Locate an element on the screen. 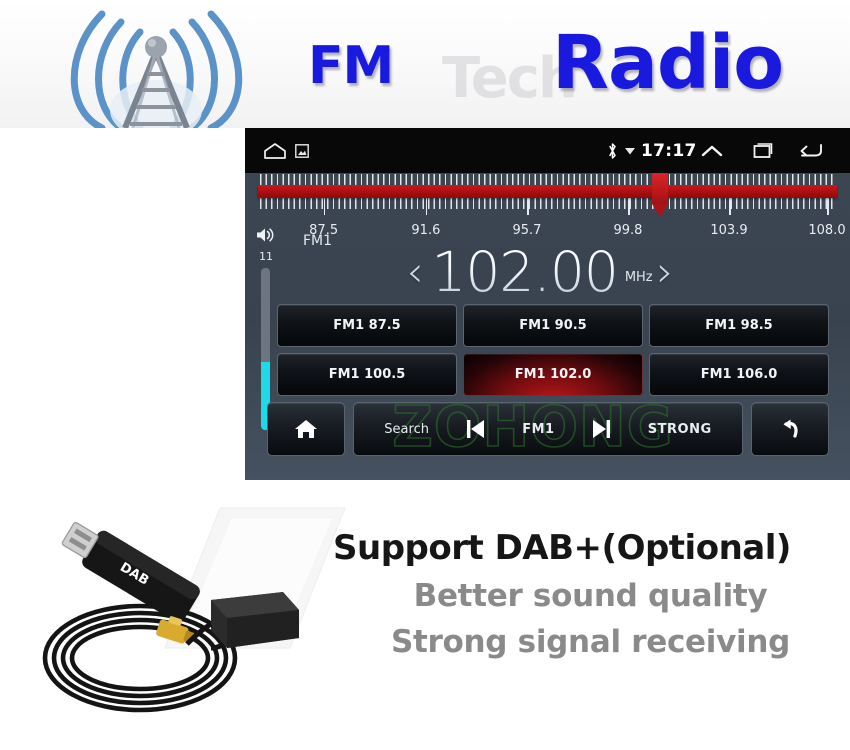 The height and width of the screenshot is (750, 850). scale-bar is located at coordinates (547, 191).